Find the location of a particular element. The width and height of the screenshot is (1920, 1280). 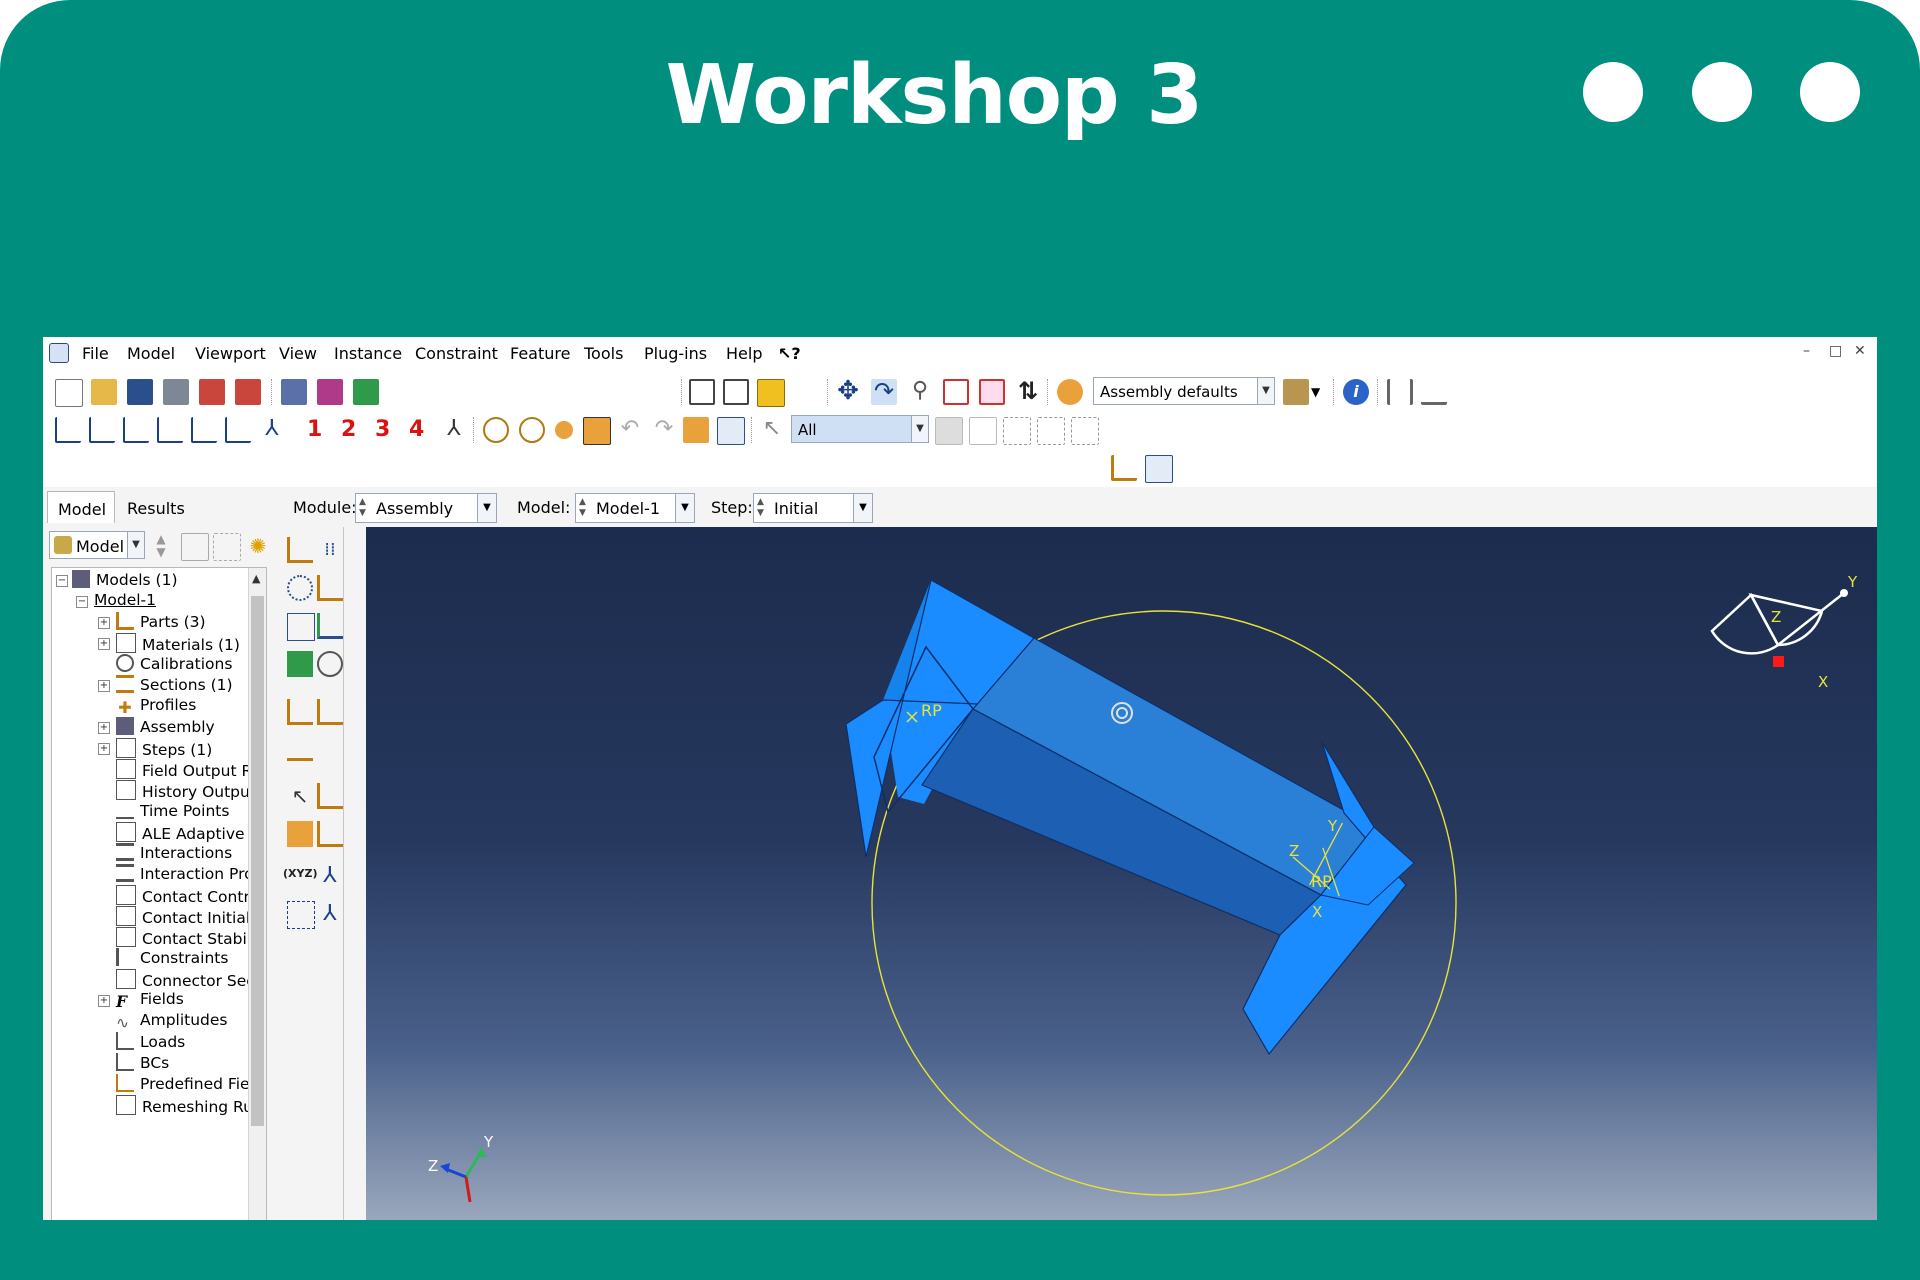

boolean-intersect-icon is located at coordinates (532, 430).